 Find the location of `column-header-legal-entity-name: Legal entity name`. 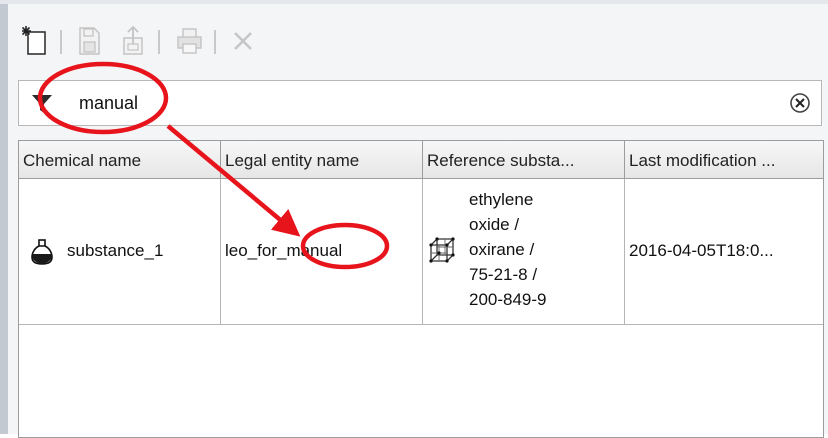

column-header-legal-entity-name: Legal entity name is located at coordinates (322, 160).